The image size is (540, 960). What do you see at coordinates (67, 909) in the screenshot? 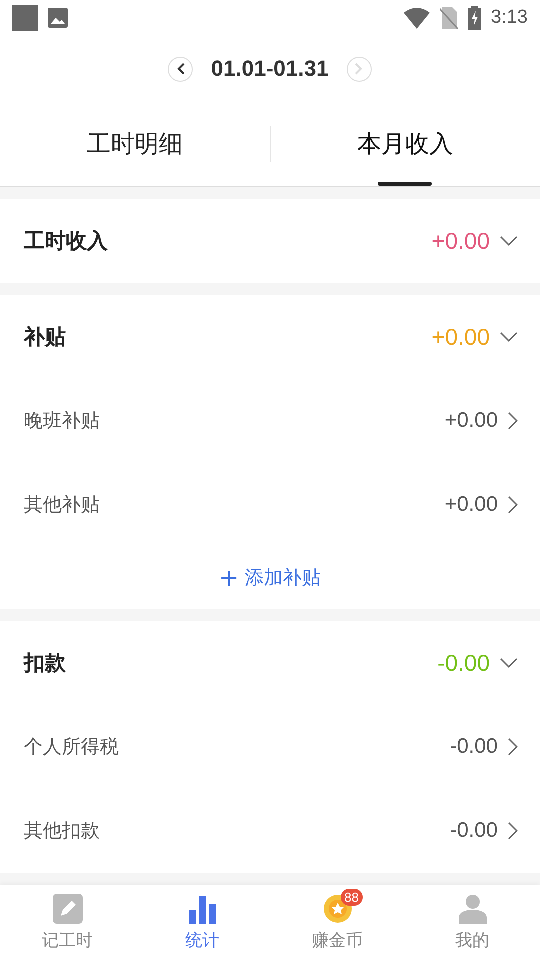
I see `pencil-icon` at bounding box center [67, 909].